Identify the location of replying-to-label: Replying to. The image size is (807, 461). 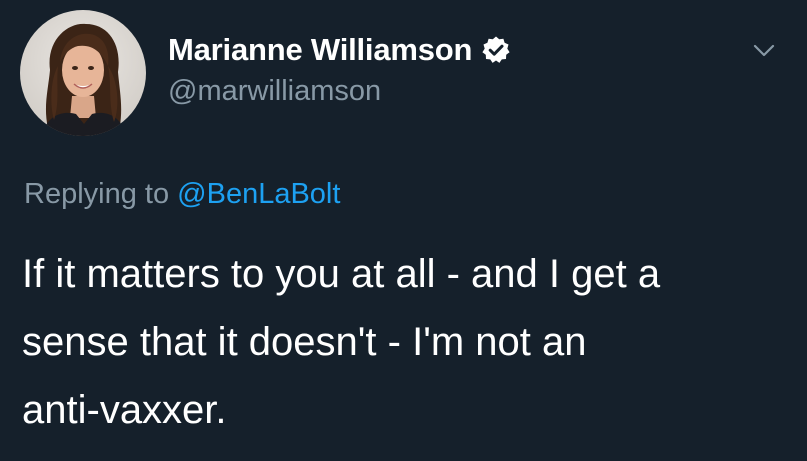
(97, 194).